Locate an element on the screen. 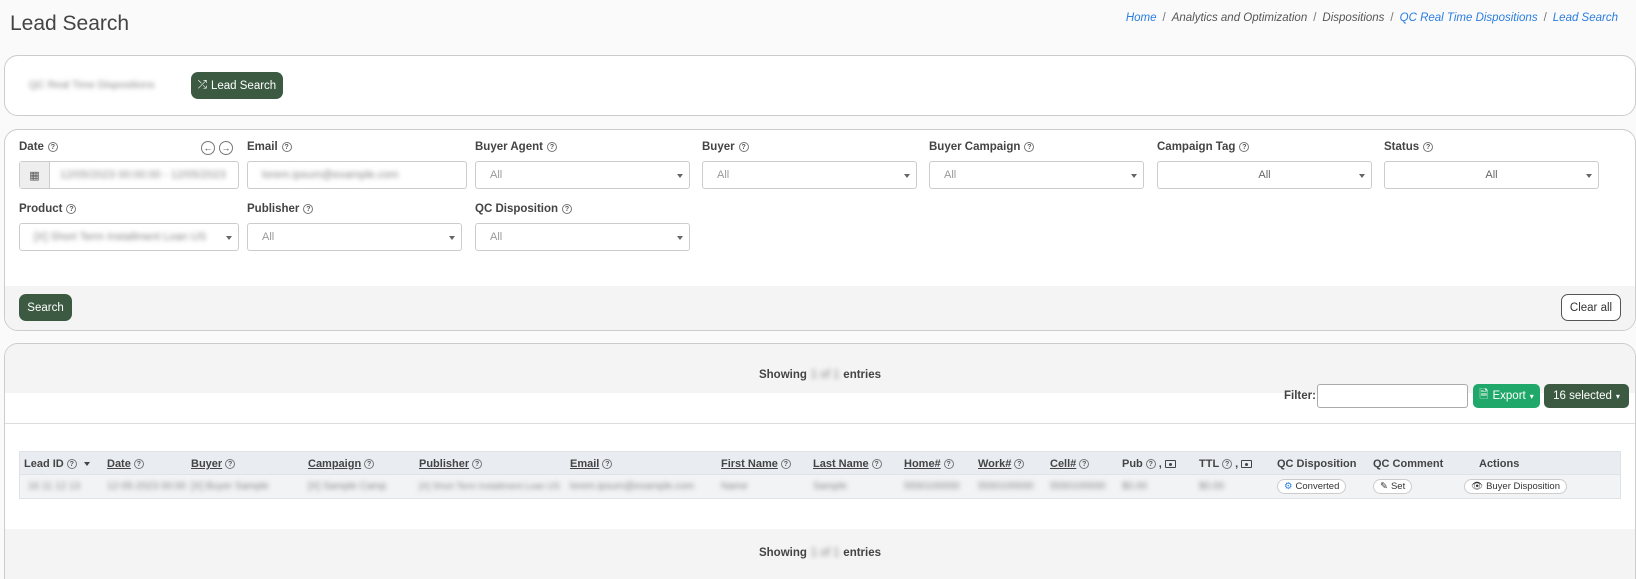  th-work: Work#? is located at coordinates (1001, 464).